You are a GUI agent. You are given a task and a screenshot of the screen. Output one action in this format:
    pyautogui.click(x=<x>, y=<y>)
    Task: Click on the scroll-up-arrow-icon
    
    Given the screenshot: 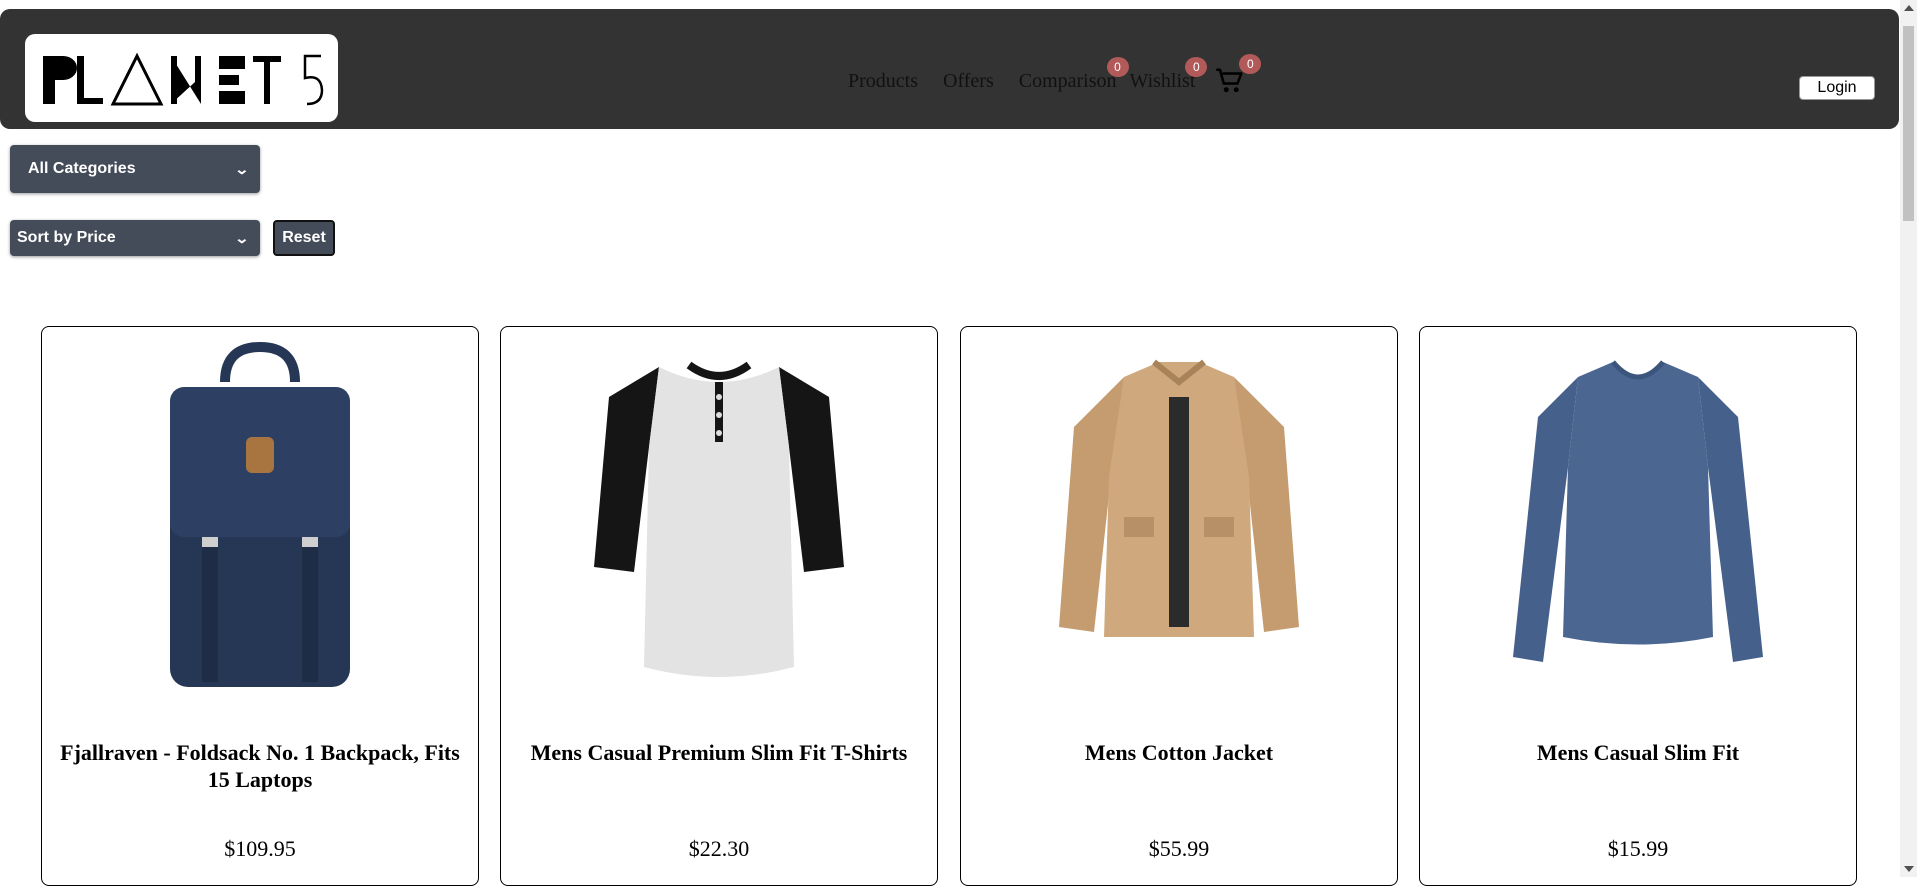 What is the action you would take?
    pyautogui.click(x=1909, y=8)
    